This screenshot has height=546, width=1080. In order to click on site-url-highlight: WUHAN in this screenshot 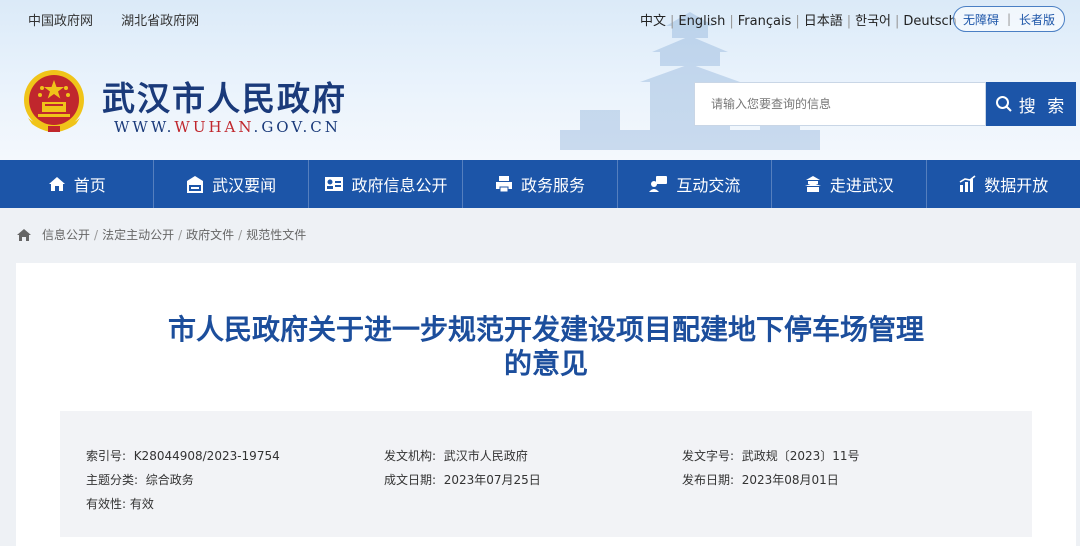, I will do `click(214, 127)`.